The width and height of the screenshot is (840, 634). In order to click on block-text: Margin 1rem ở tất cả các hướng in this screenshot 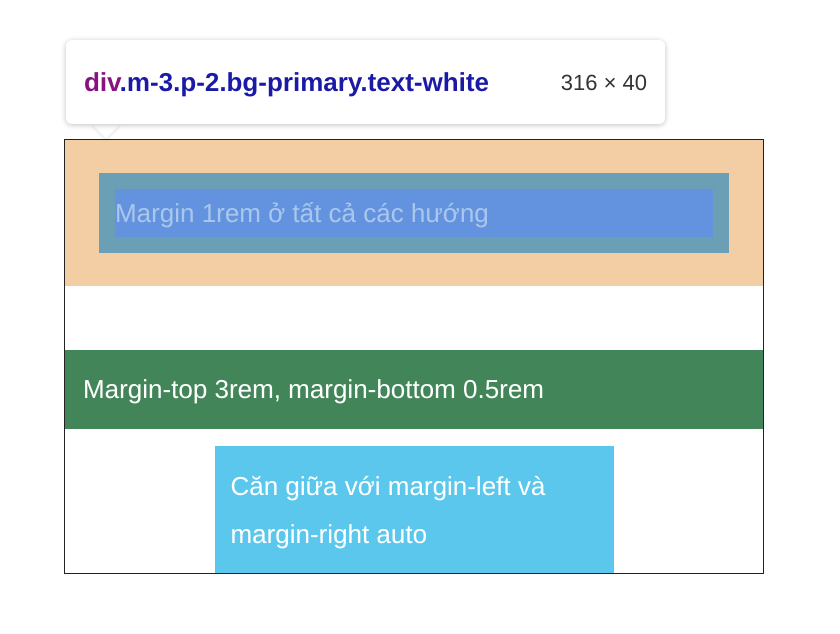, I will do `click(302, 213)`.